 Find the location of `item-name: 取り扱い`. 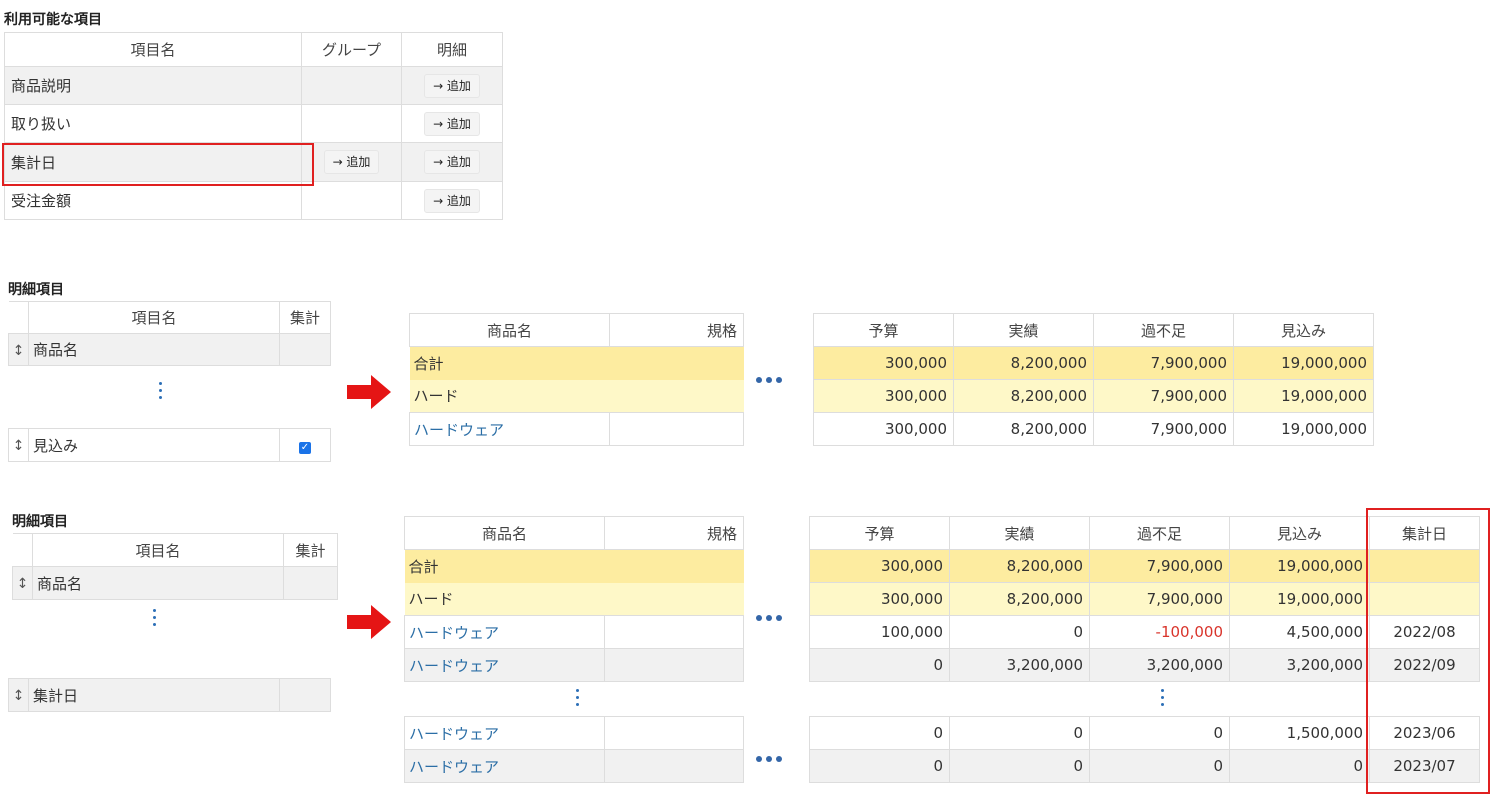

item-name: 取り扱い is located at coordinates (153, 123).